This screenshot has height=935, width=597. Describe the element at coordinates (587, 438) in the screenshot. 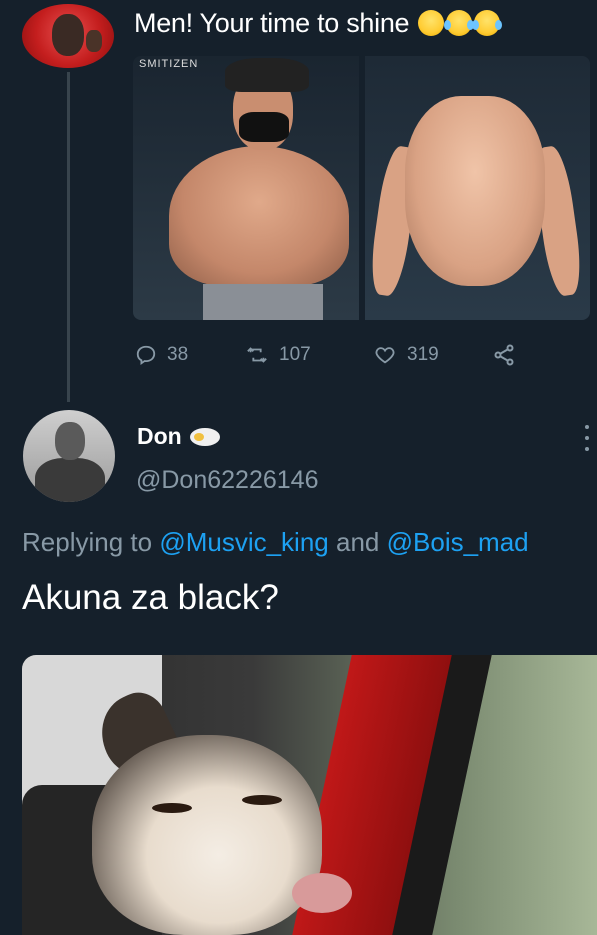

I see `more-options-icon` at that location.